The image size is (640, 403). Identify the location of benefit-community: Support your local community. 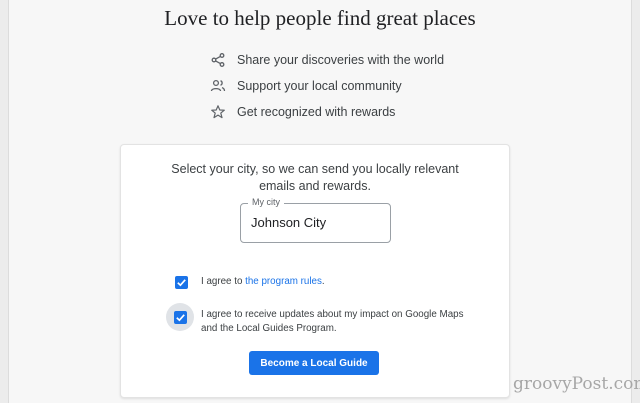
(306, 86).